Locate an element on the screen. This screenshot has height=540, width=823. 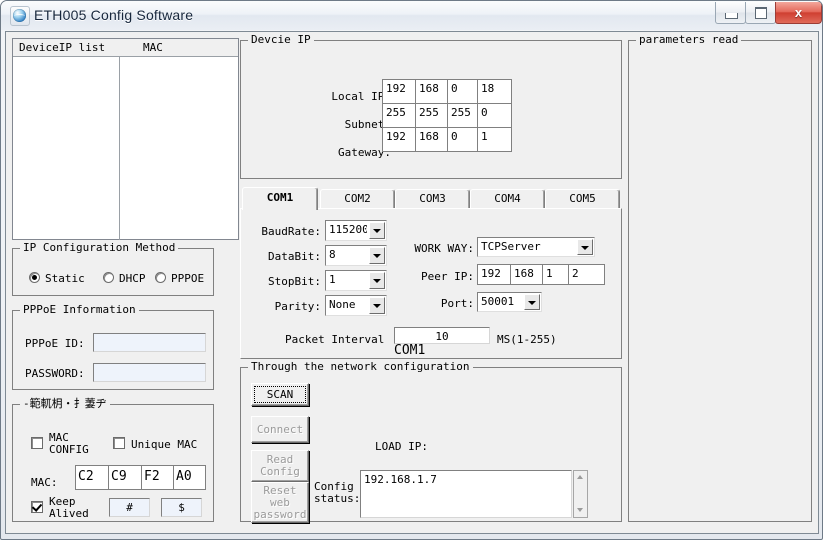
device-list-col-ip: DeviceIP list is located at coordinates (62, 47).